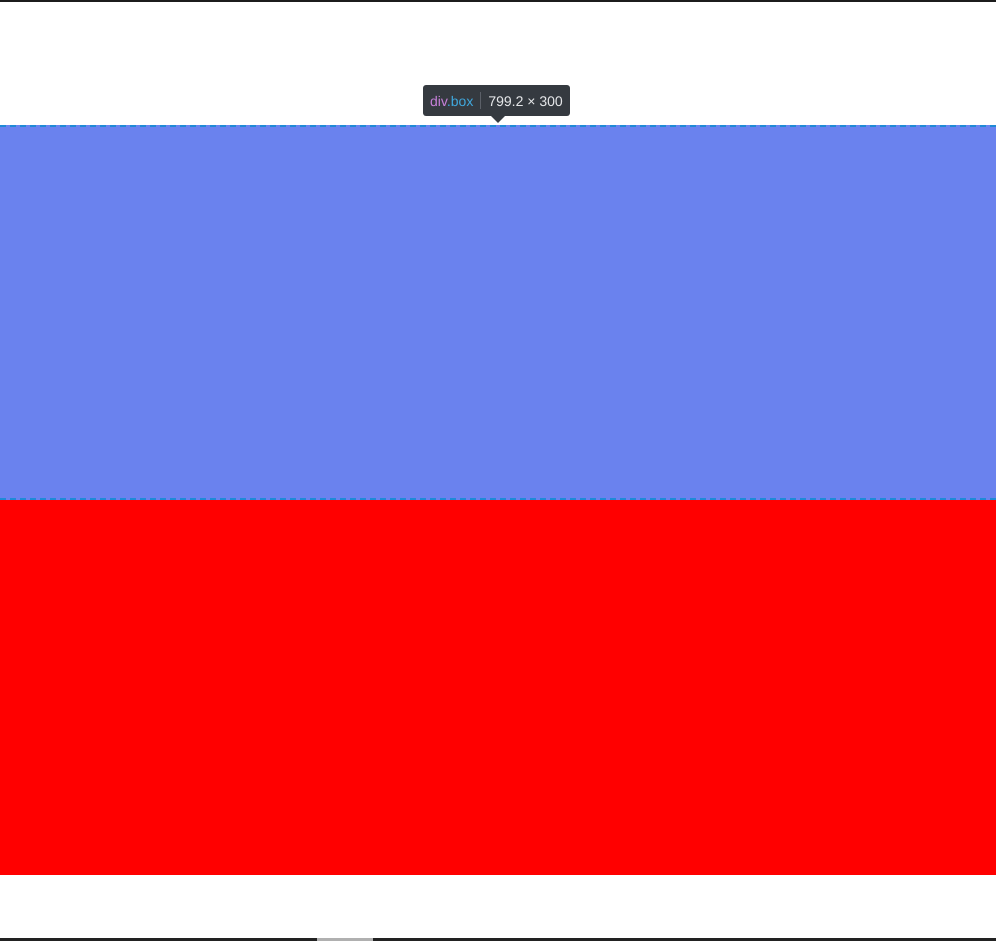 The height and width of the screenshot is (941, 996). Describe the element at coordinates (525, 101) in the screenshot. I see `element-size: 799.2 × 300` at that location.